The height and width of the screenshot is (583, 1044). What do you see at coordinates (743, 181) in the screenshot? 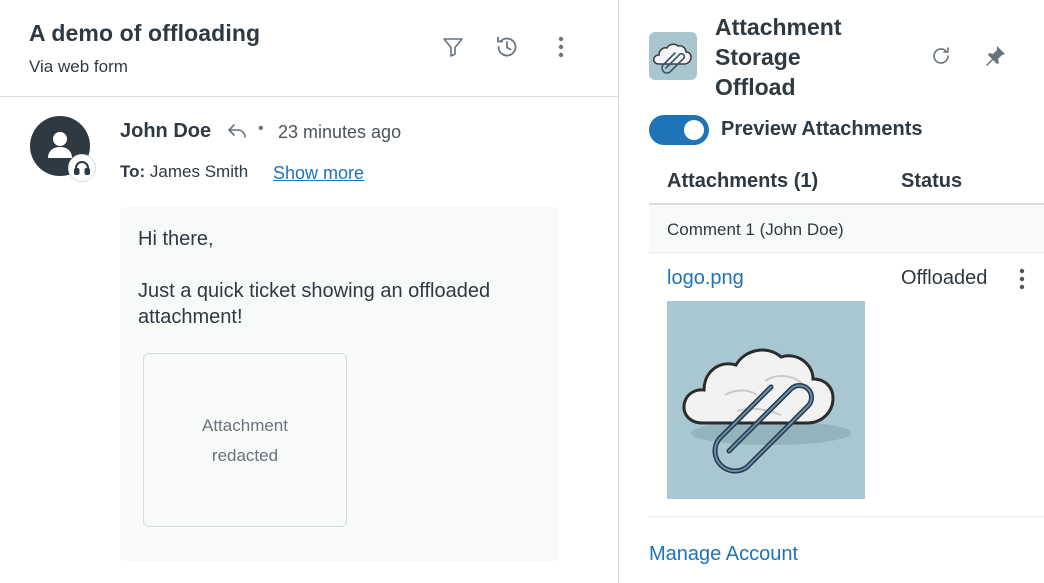
I see `column-header-attachments: Attachments (1)` at bounding box center [743, 181].